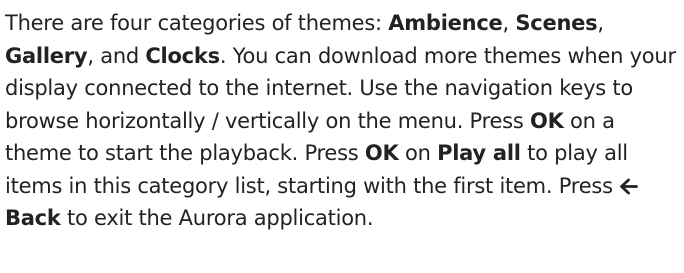 This screenshot has height=273, width=684. Describe the element at coordinates (46, 55) in the screenshot. I see `category-gallery: Gallery` at that location.